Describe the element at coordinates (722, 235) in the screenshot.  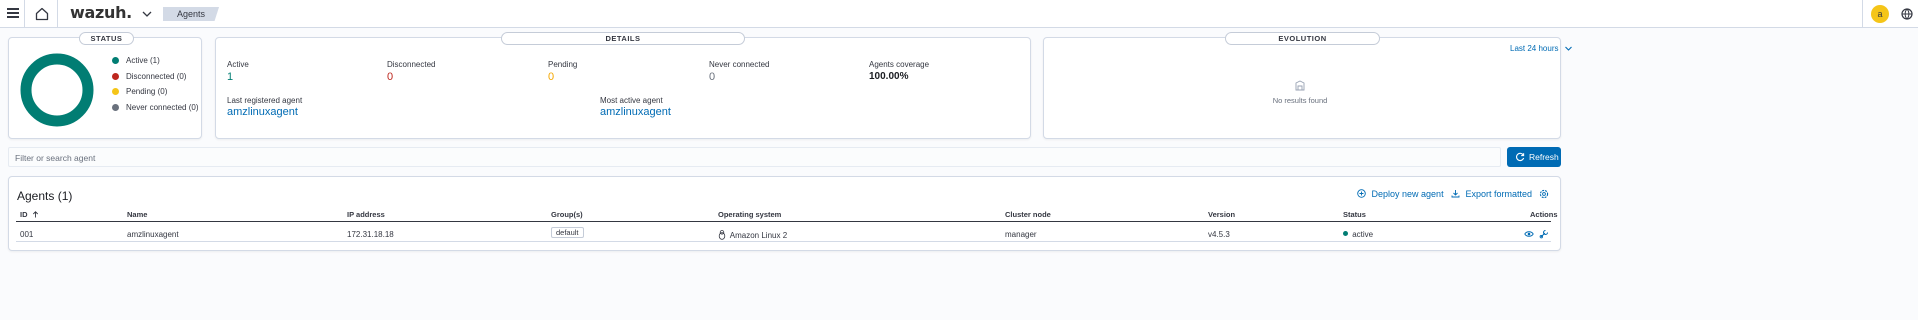
I see `linux-penguin-icon` at that location.